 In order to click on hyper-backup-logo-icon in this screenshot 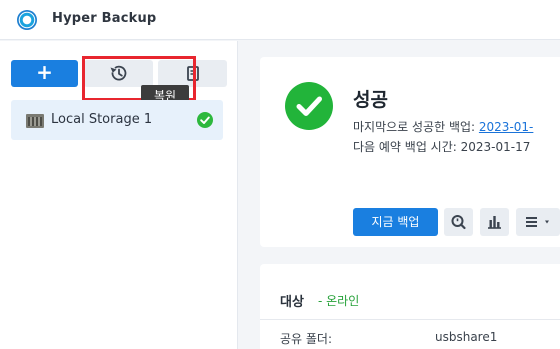, I will do `click(27, 20)`.